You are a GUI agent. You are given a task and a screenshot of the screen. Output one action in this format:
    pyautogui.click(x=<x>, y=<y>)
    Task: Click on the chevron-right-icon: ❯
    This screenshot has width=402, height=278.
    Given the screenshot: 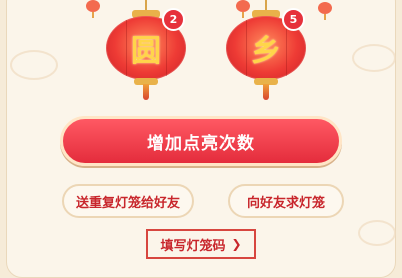 What is the action you would take?
    pyautogui.click(x=236, y=244)
    